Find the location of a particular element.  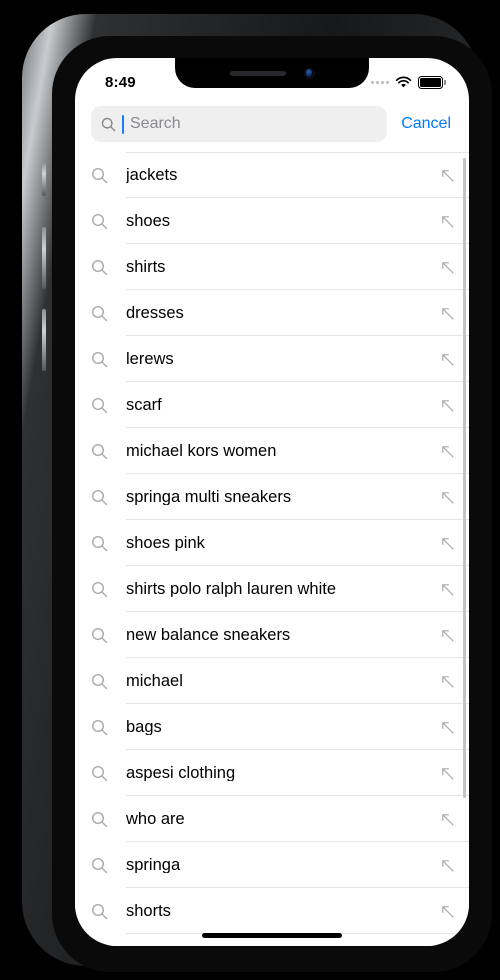

search-bar: Search Cancel is located at coordinates (272, 126).